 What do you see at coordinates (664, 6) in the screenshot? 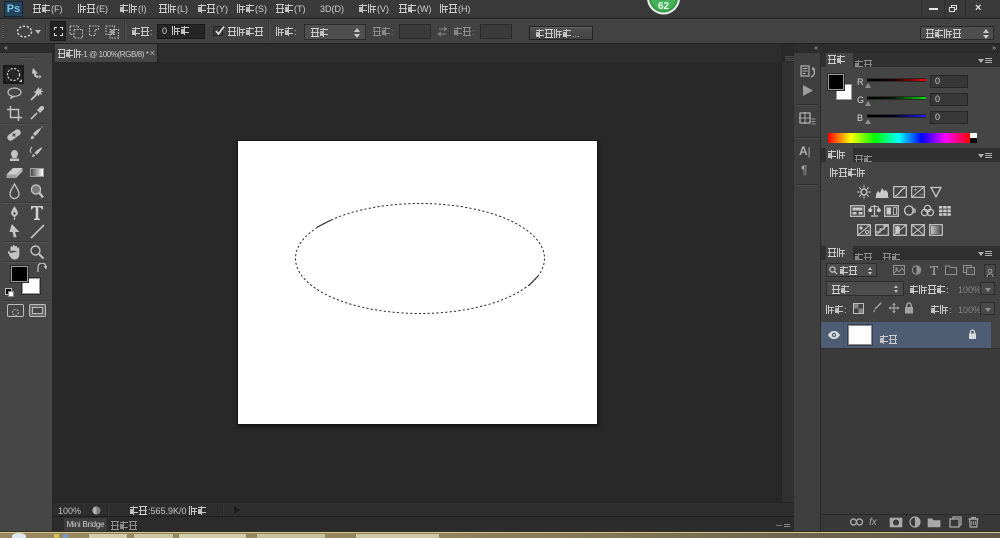
I see `svg-text: 62` at bounding box center [664, 6].